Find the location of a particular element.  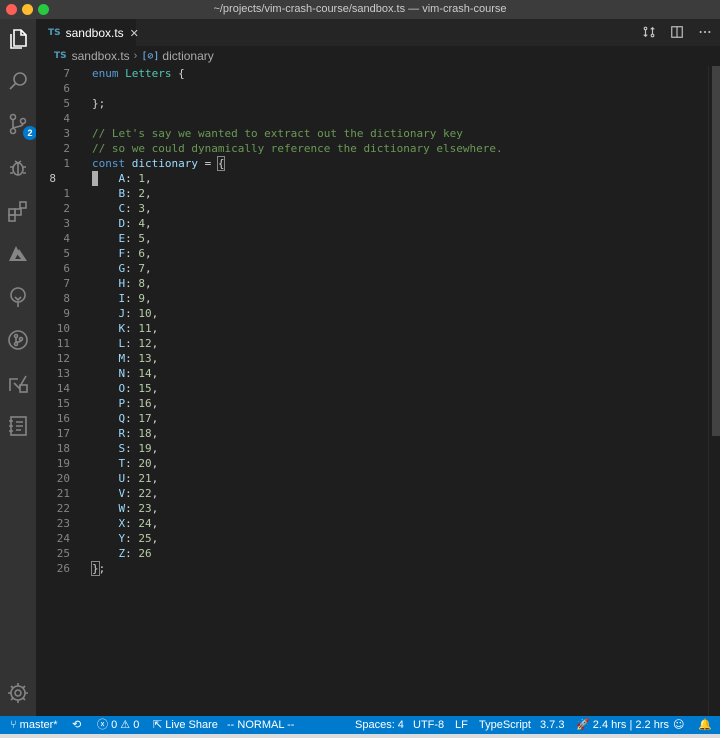

tab-sandbox-ts: TS sandbox.ts ✕ is located at coordinates (87, 32).